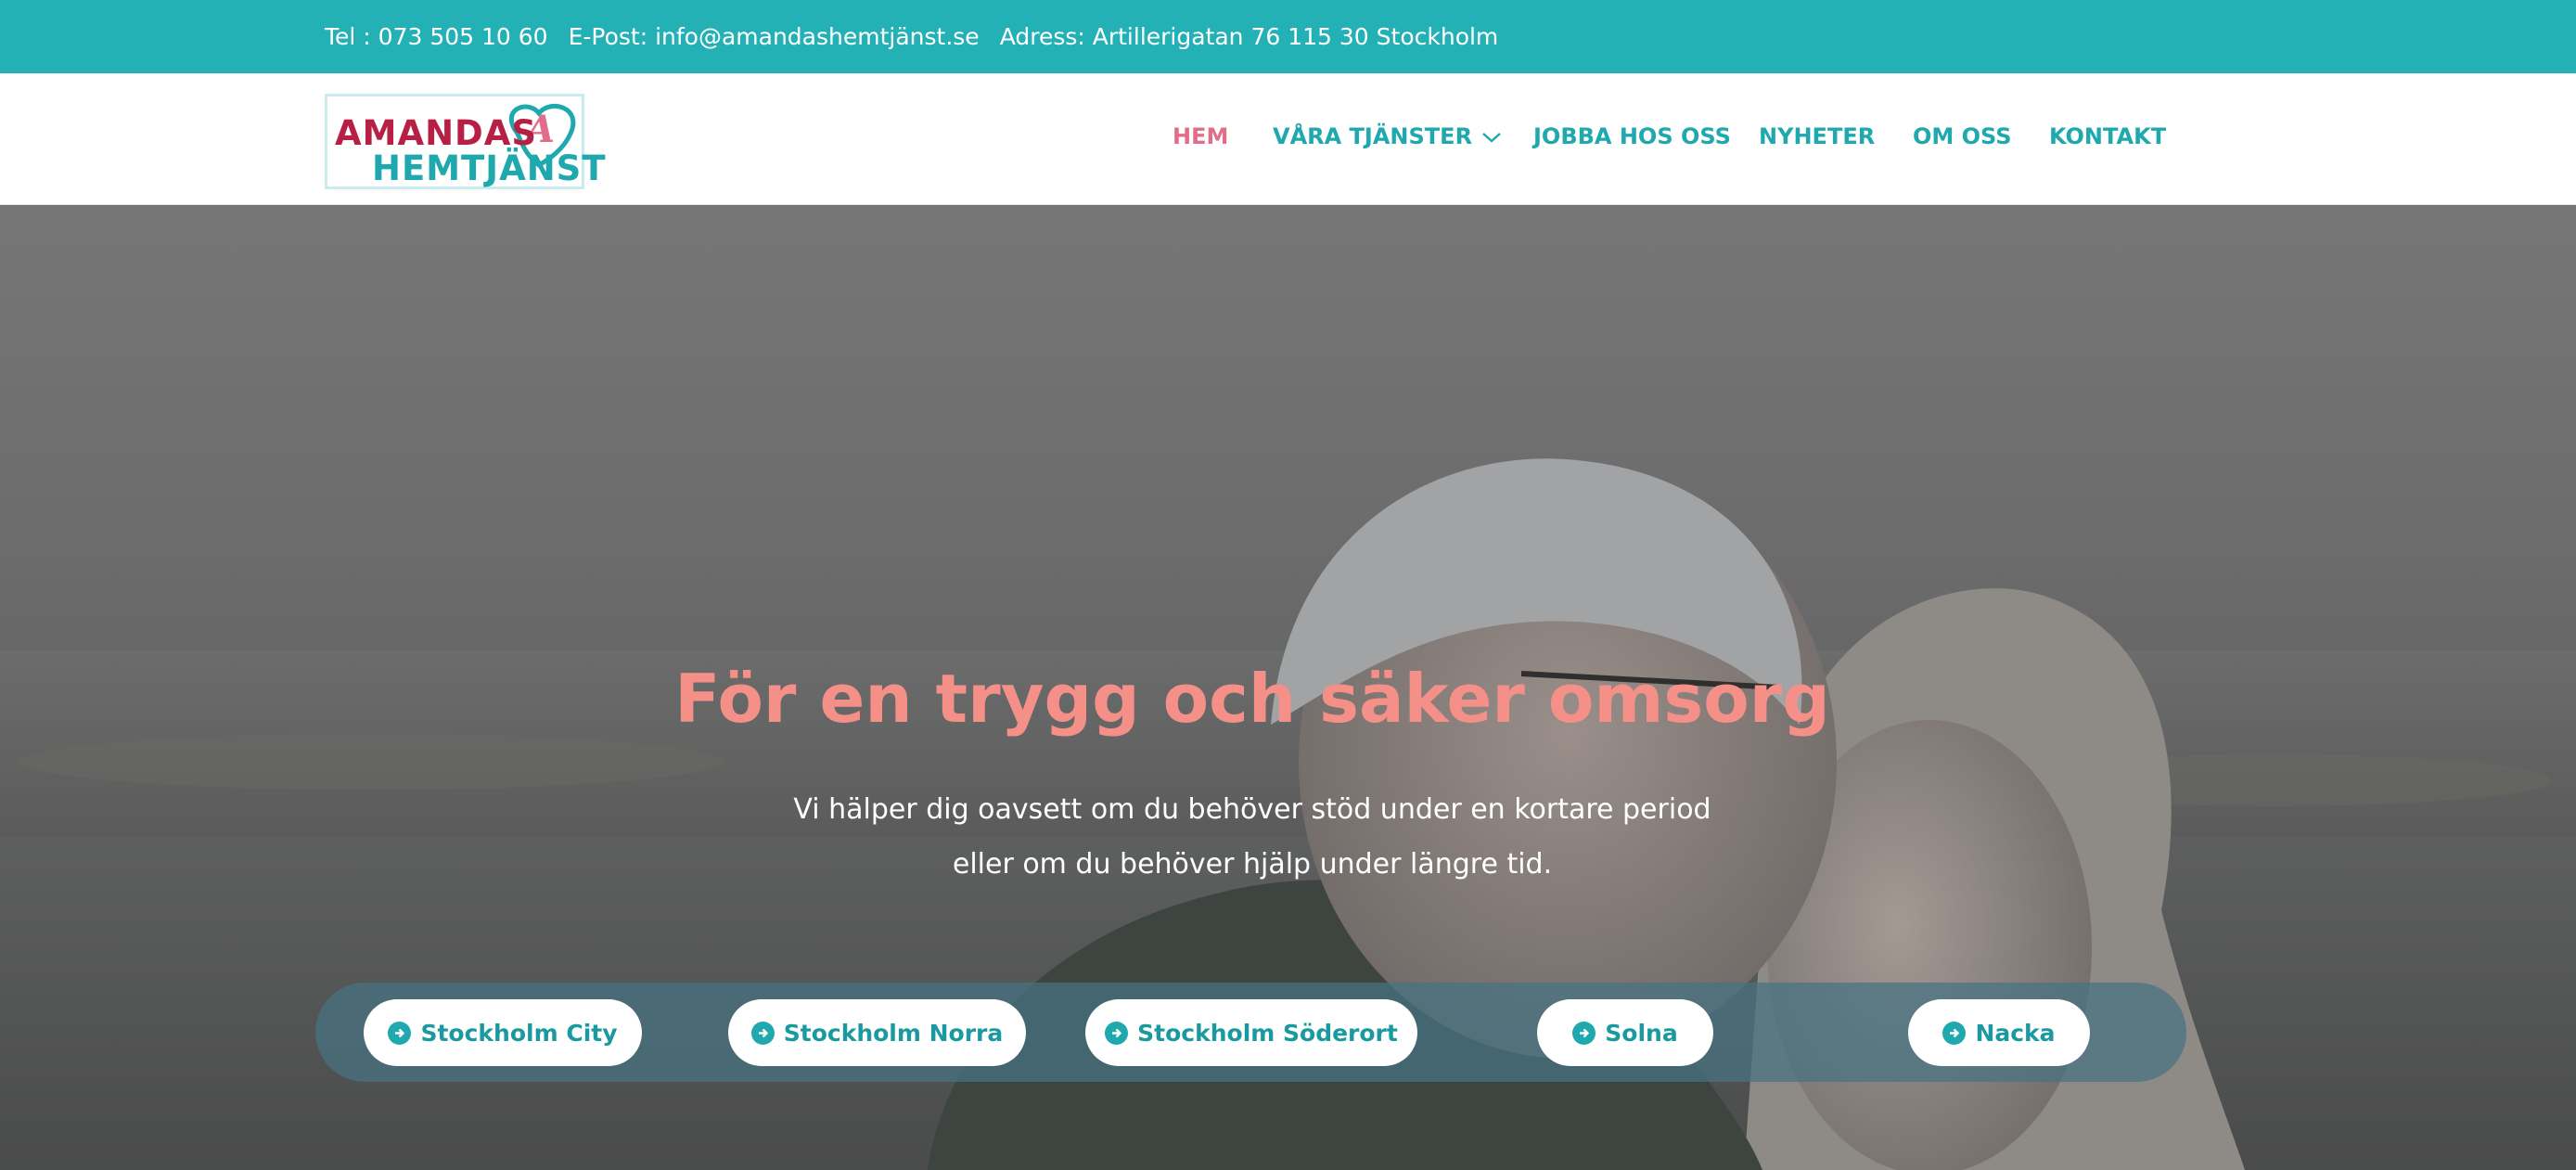 The height and width of the screenshot is (1170, 2576). I want to click on nav-item-jobba-hos-oss: JOBBA HOS OSS, so click(1632, 136).